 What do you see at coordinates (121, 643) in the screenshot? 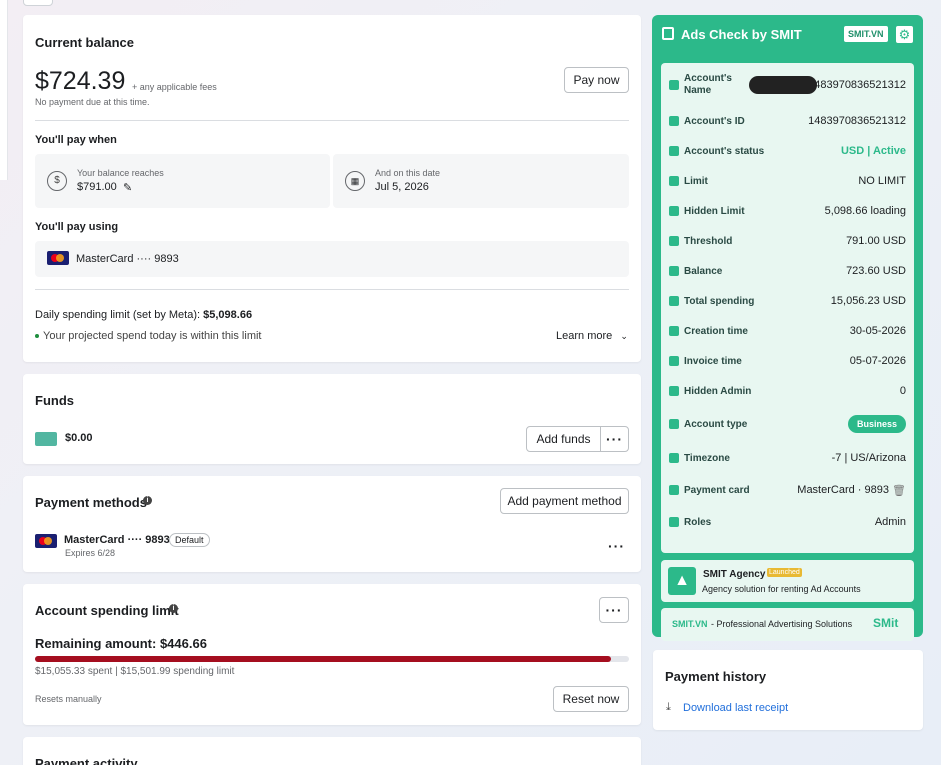
I see `remaining-amount: Remaining amount: $446.66` at bounding box center [121, 643].